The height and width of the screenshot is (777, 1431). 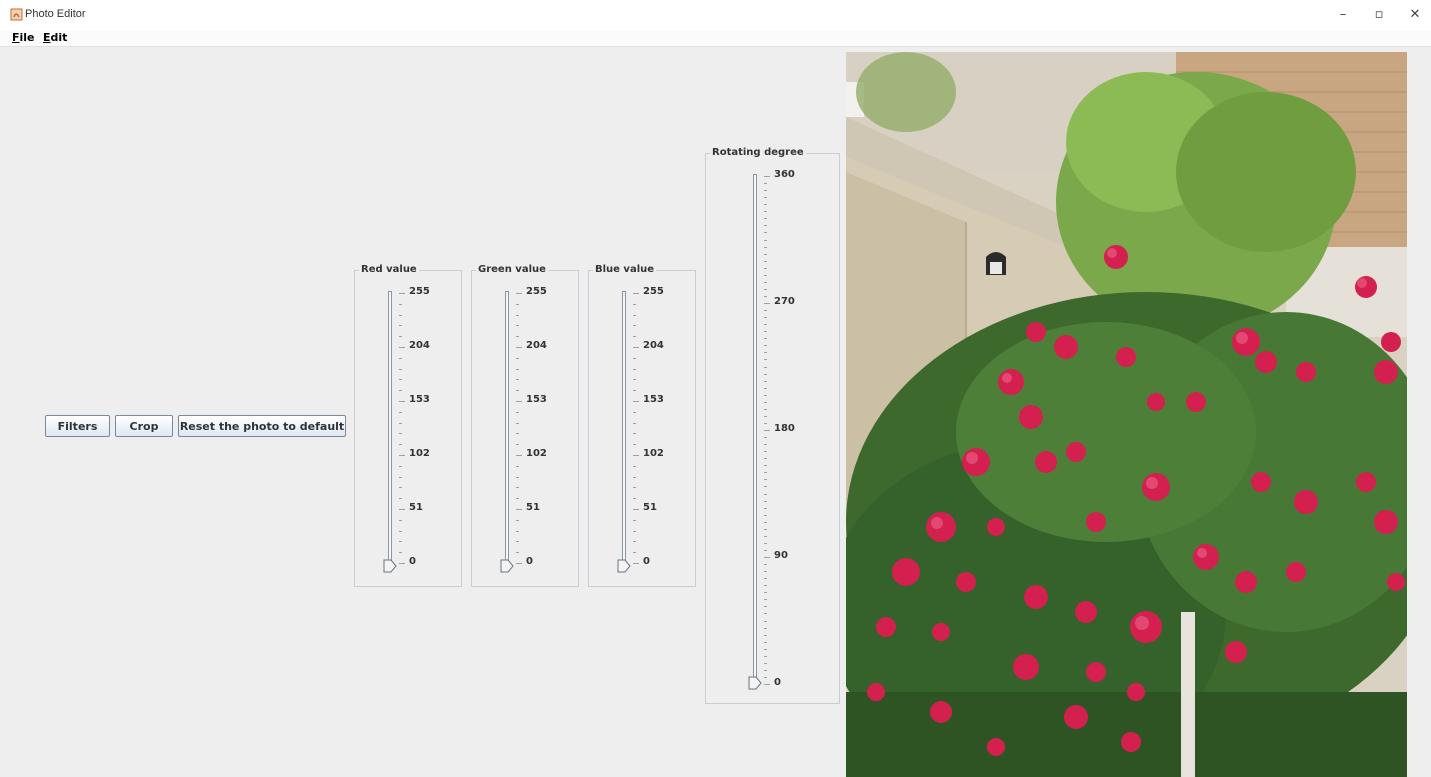 I want to click on crop-button: Crop, so click(x=144, y=426).